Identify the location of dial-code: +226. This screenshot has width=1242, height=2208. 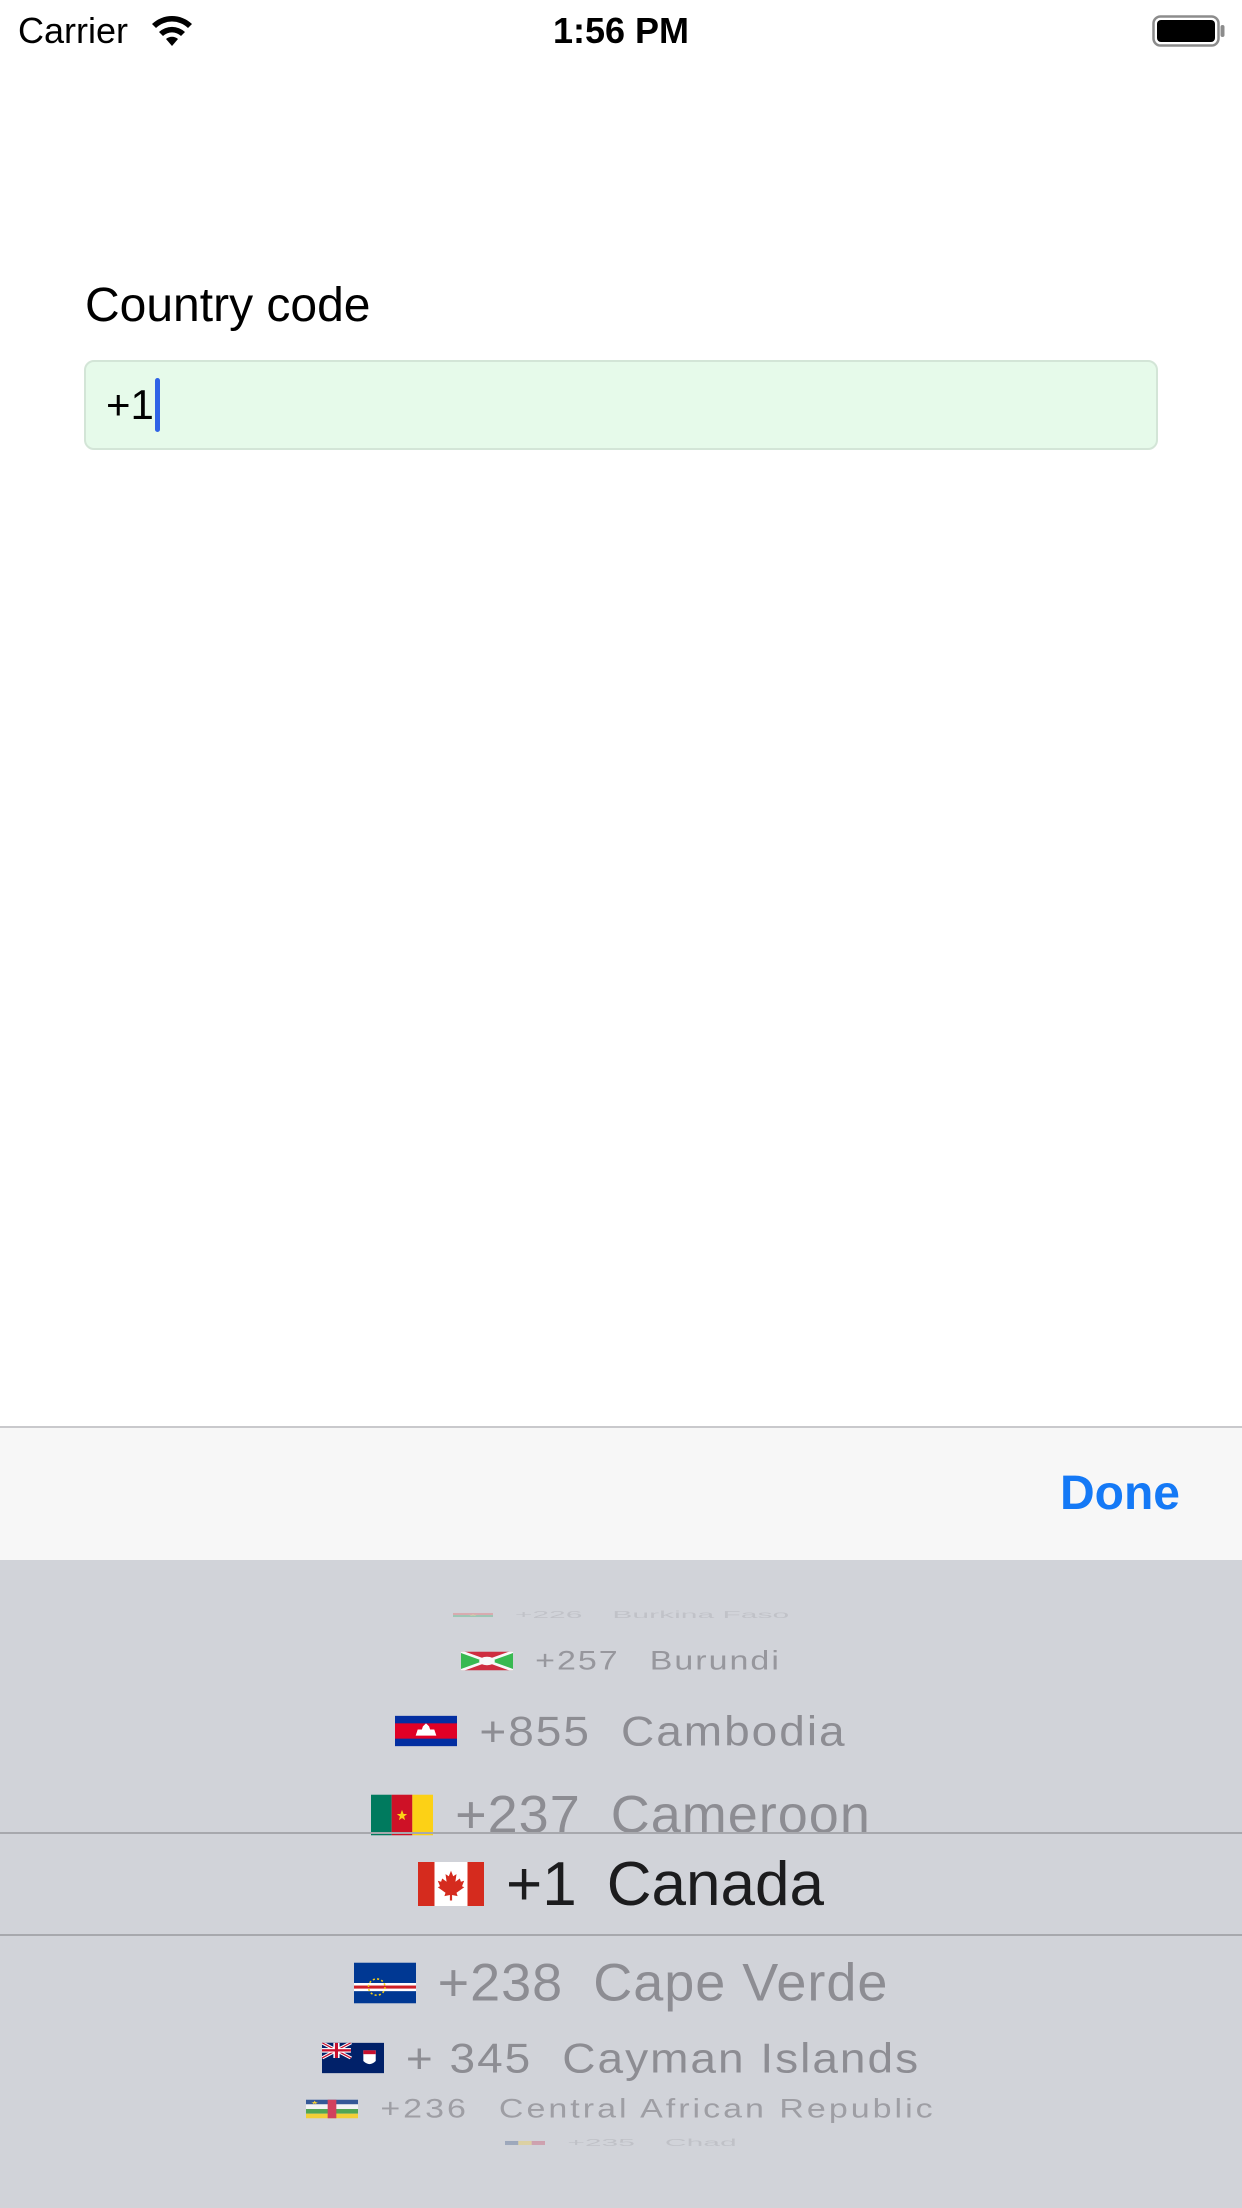
(548, 1615).